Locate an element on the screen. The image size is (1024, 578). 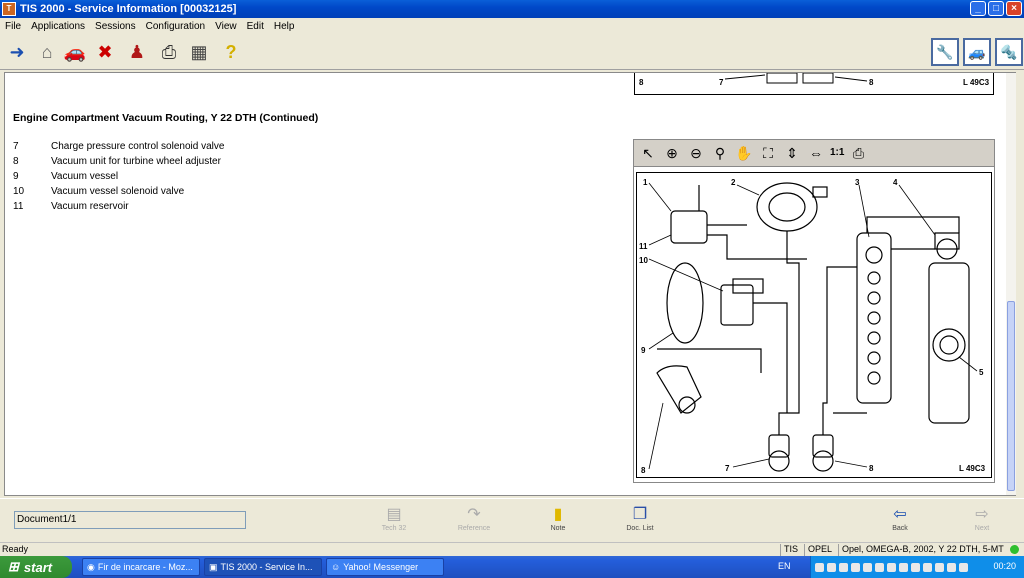
fit-height-icon: ⇕ is located at coordinates (792, 153).